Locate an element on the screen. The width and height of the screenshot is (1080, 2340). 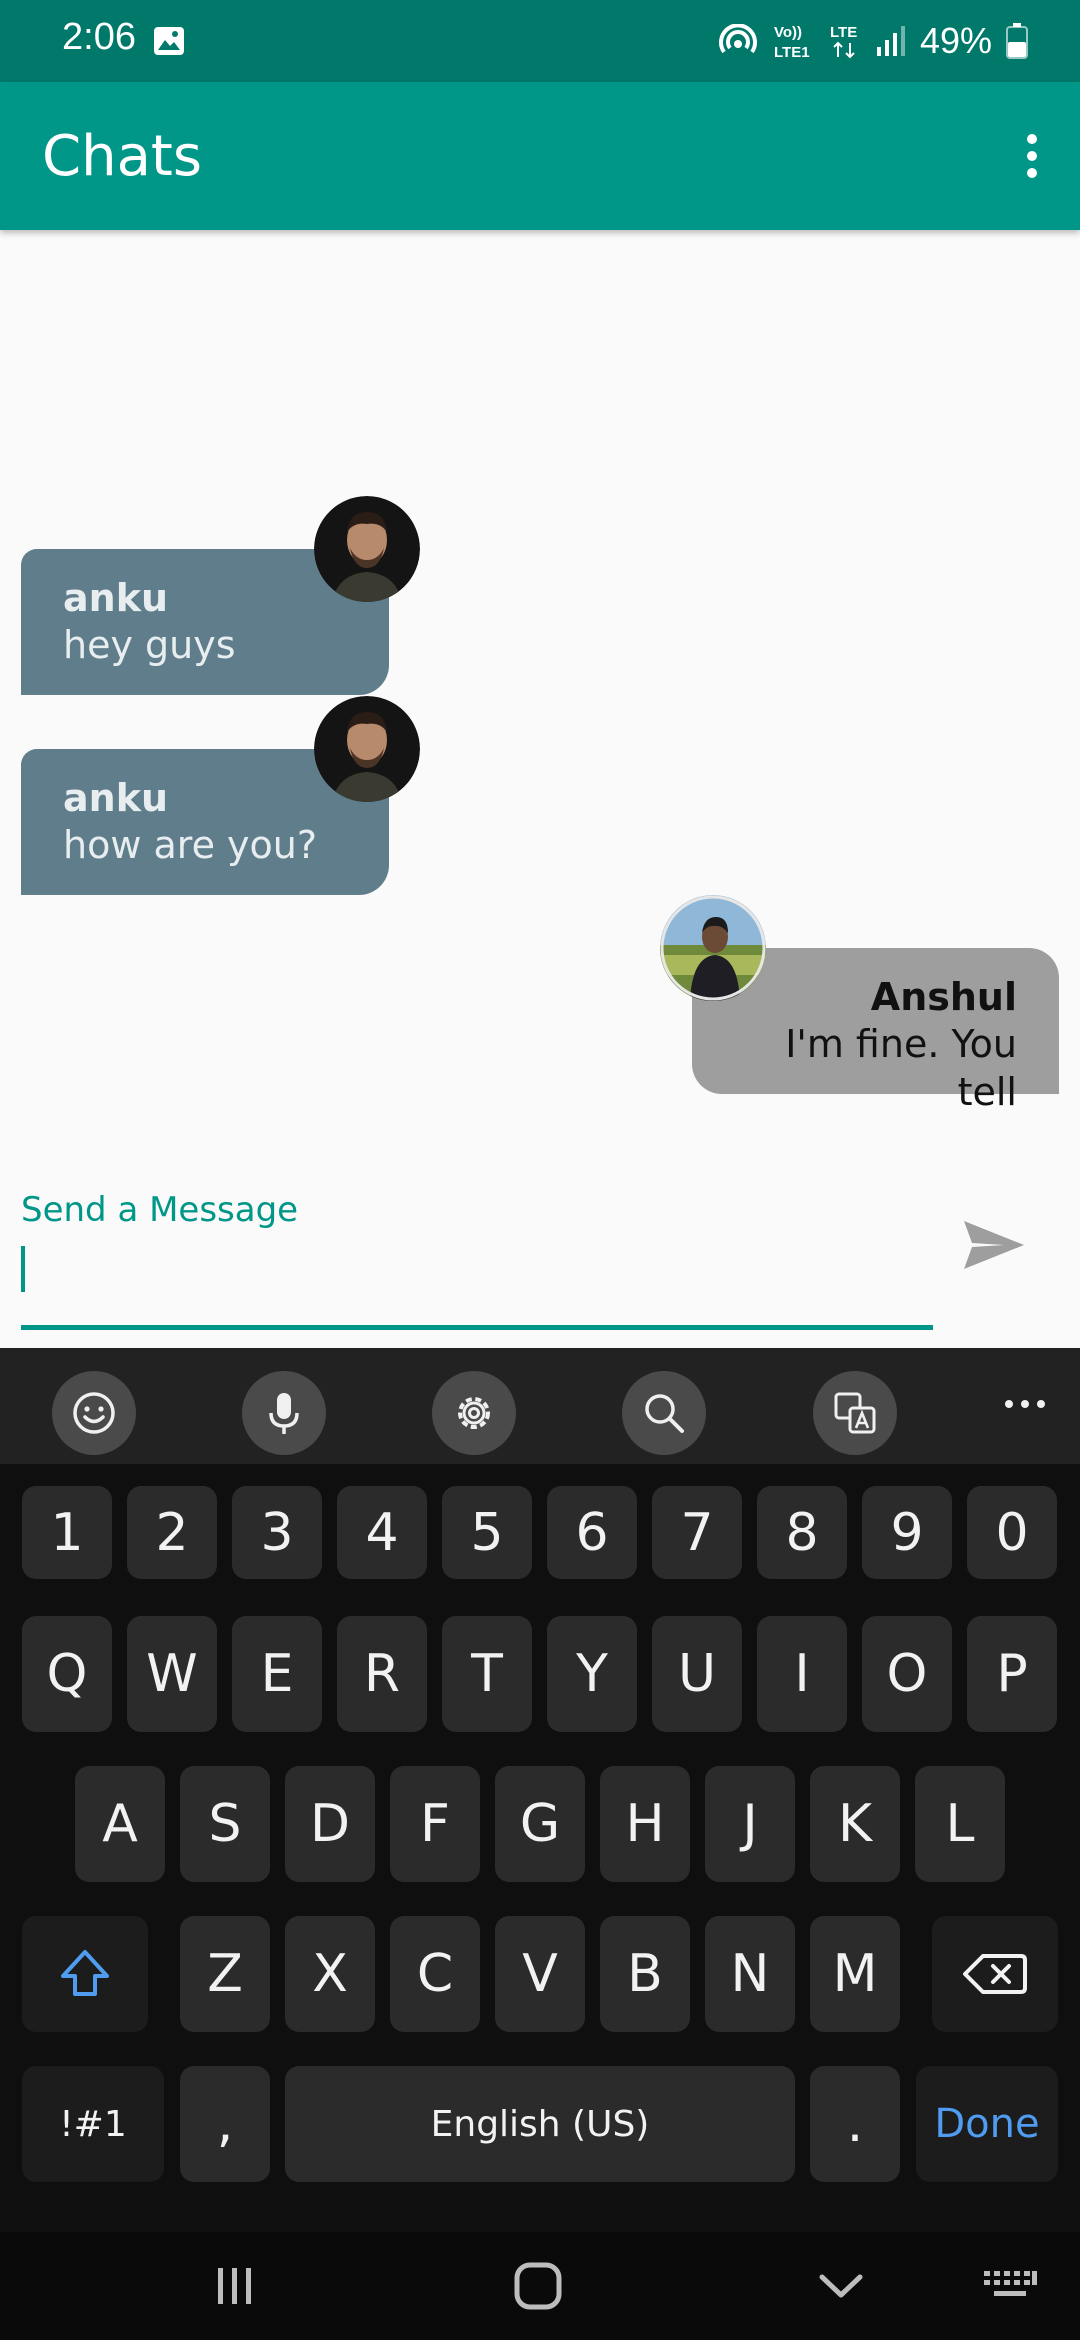
message-input-label: Send a Message is located at coordinates (160, 1210).